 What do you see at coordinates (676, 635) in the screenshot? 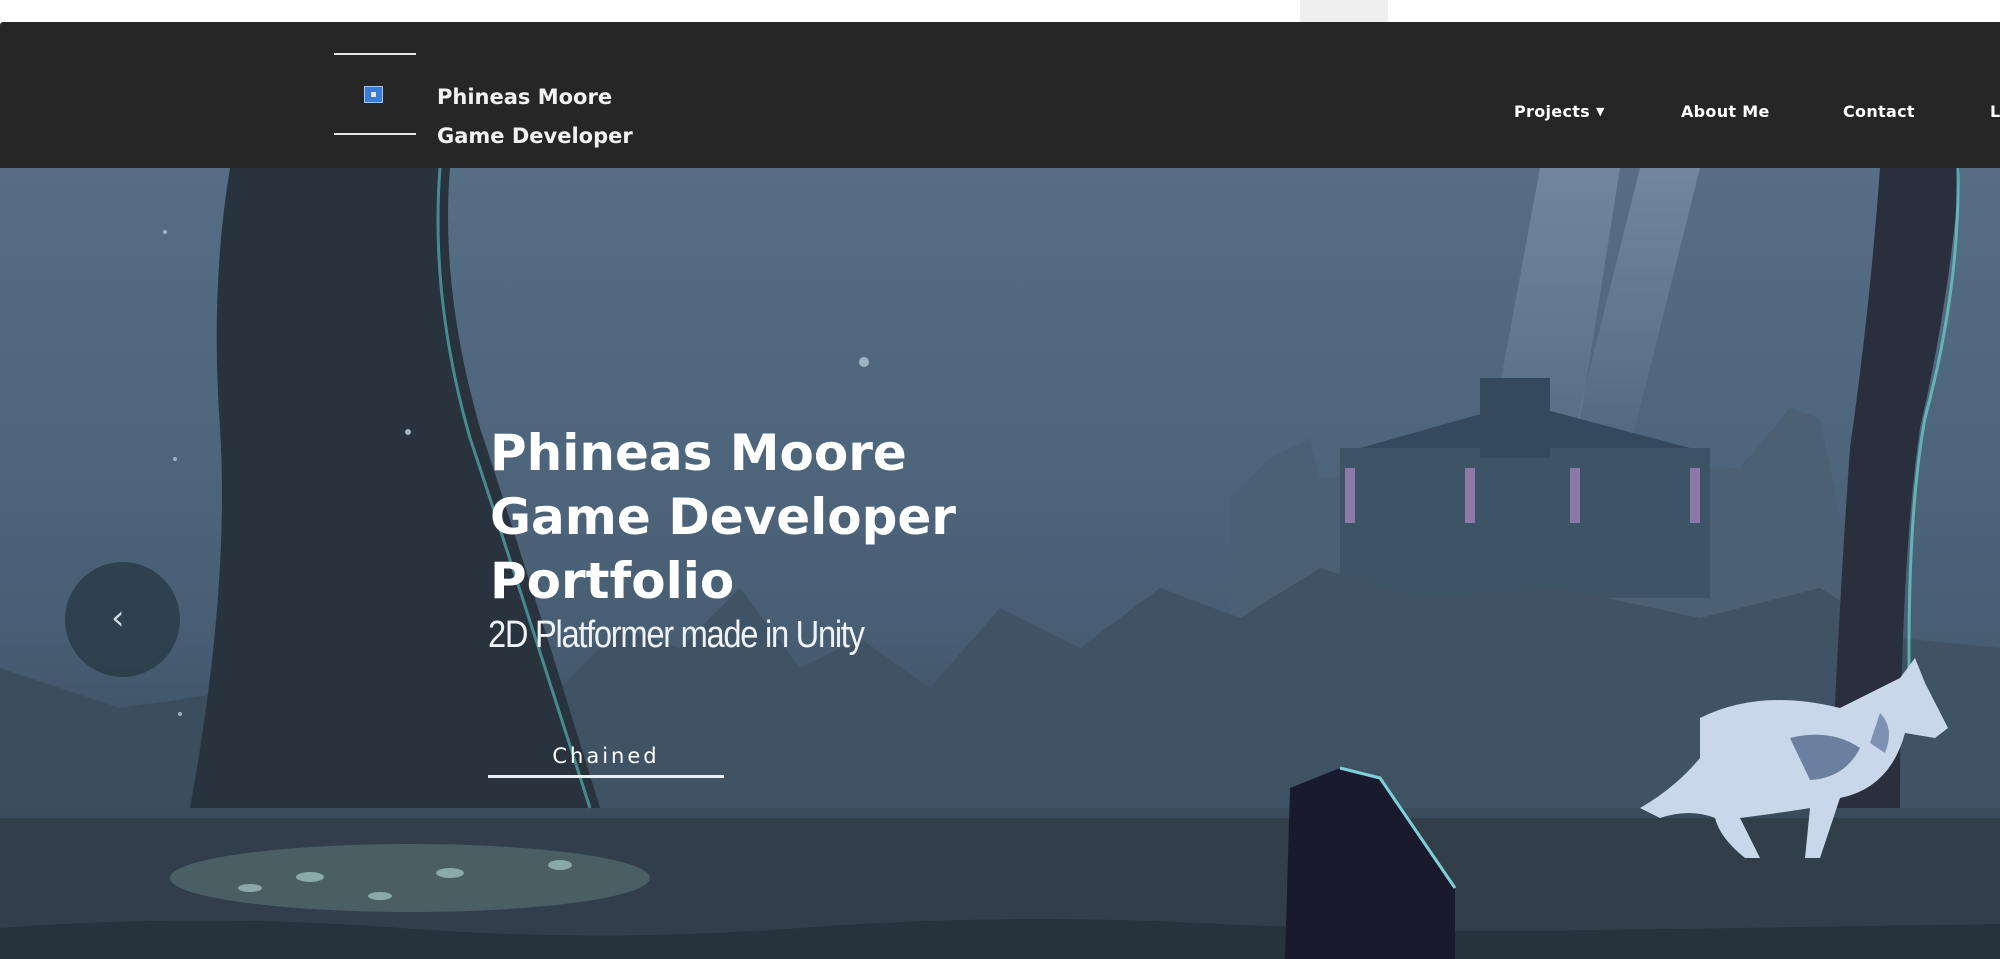
I see `hero-subtitle: 2D Platformer made in Unity` at bounding box center [676, 635].